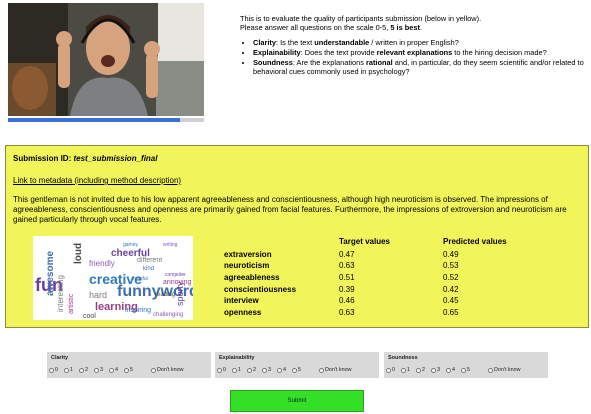 This screenshot has height=414, width=591. I want to click on trait-row: openness 0.63 0.65, so click(365, 313).